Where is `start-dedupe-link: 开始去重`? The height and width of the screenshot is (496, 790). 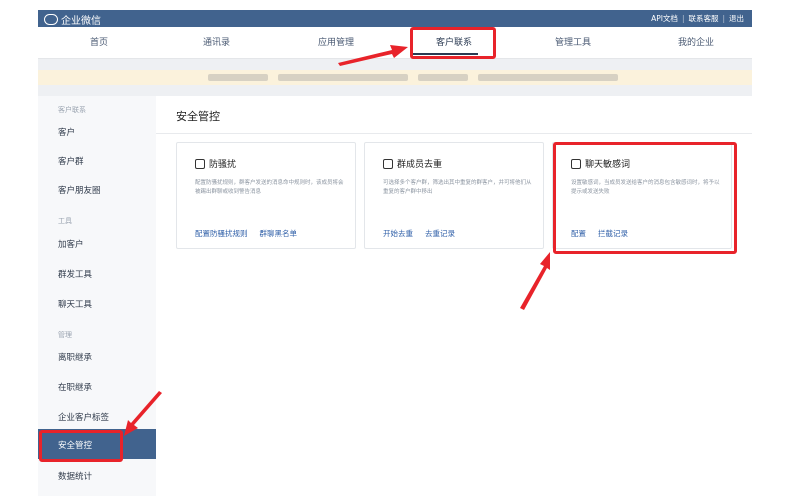
start-dedupe-link: 开始去重 is located at coordinates (398, 233).